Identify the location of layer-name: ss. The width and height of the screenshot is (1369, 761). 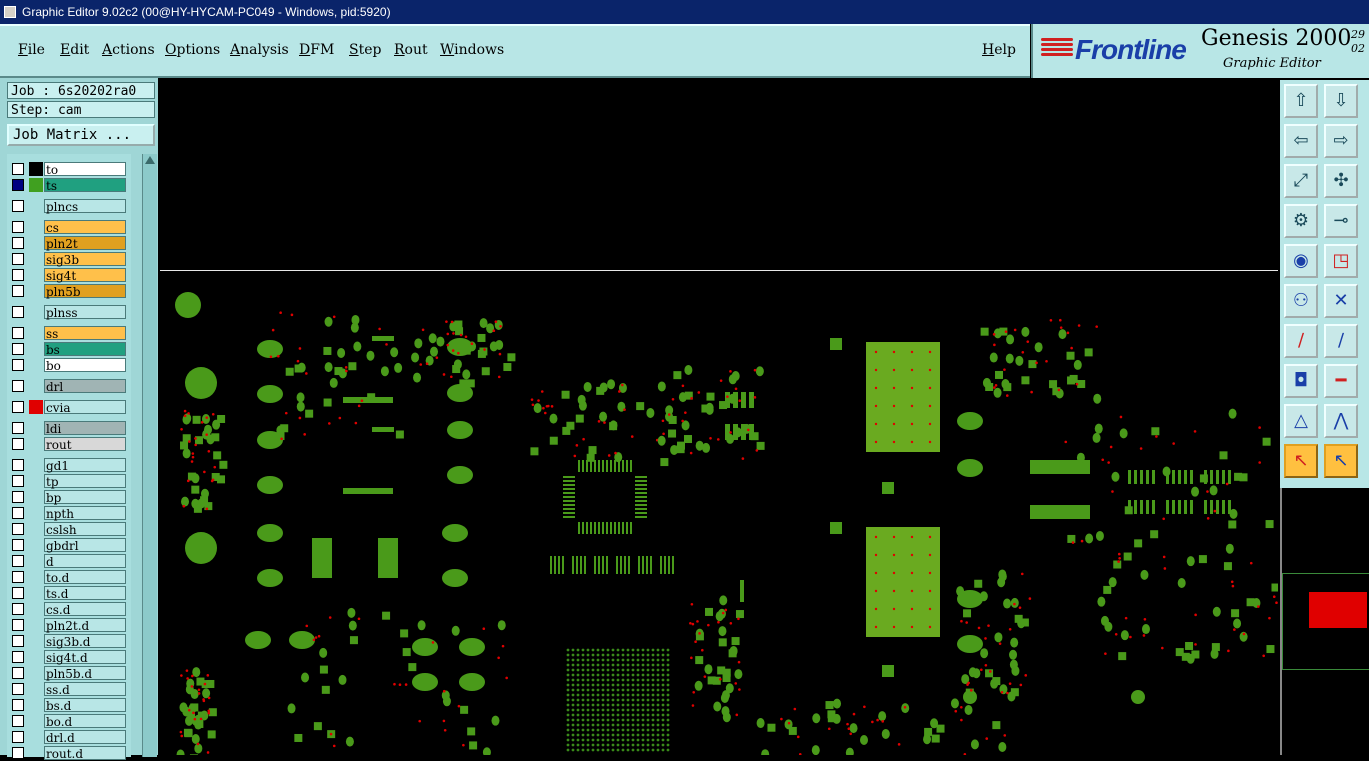
(85, 333).